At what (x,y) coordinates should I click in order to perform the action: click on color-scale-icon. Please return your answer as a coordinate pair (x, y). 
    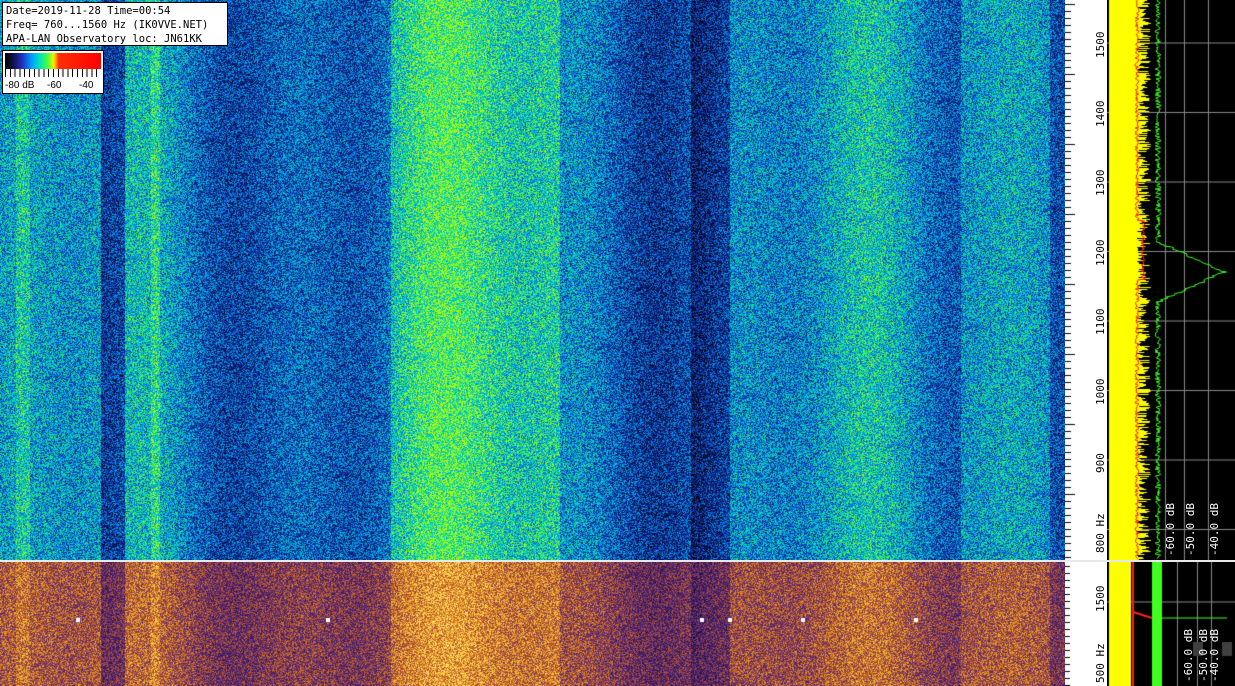
    Looking at the image, I should click on (53, 61).